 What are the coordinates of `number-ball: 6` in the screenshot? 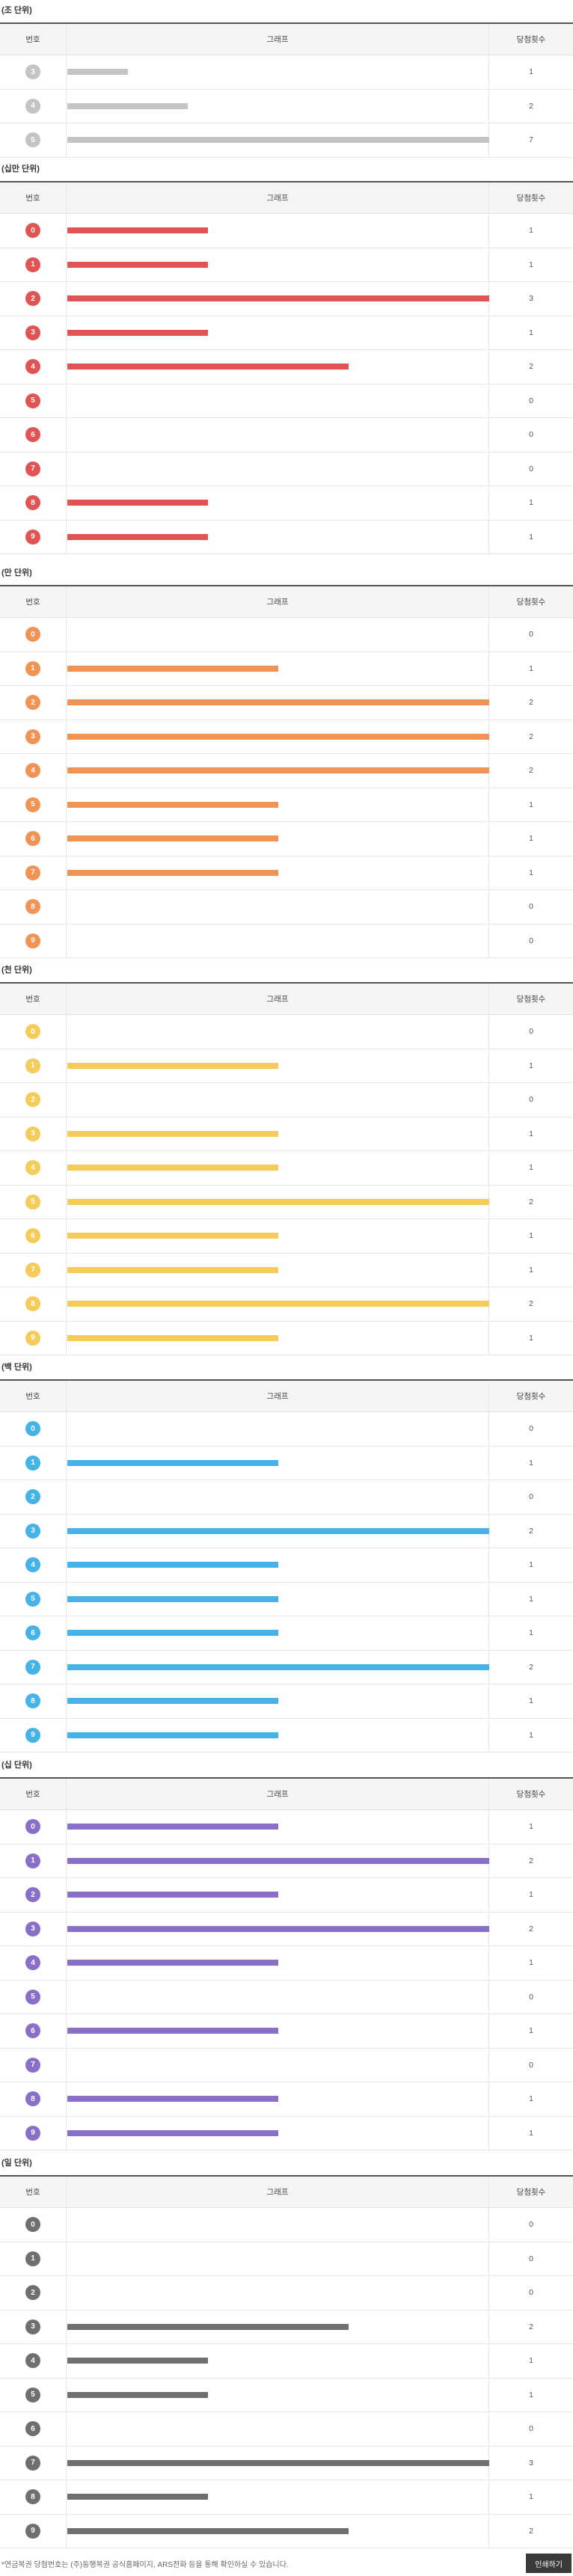 It's located at (32, 1633).